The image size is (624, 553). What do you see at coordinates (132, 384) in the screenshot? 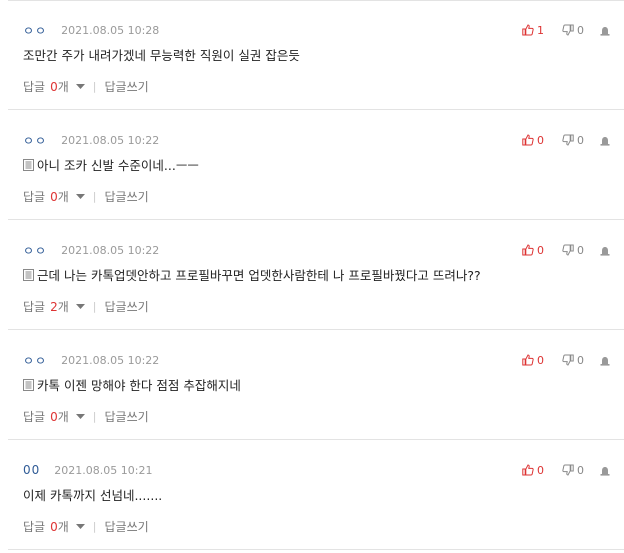
I see `comment-body: 카톡 이젠 망해야 한다 점점 추잡해지네` at bounding box center [132, 384].